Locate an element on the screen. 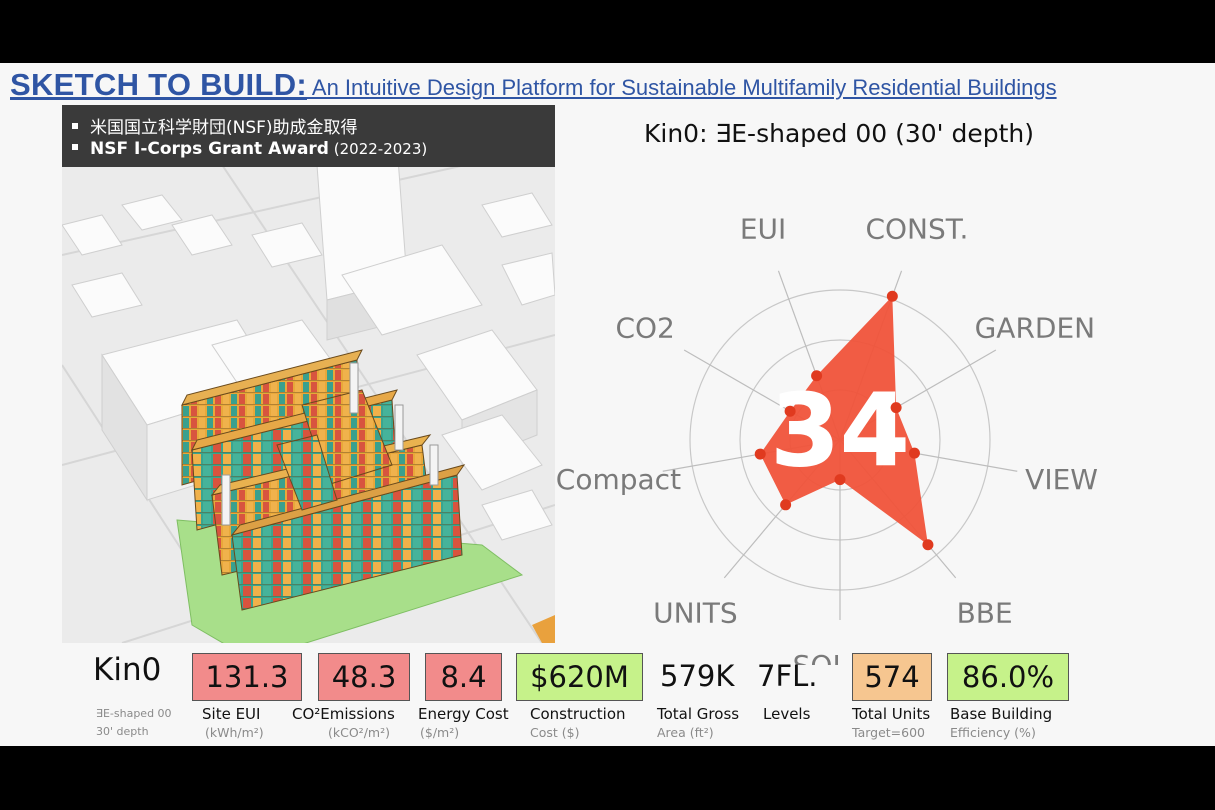  levels-value: 7FL. is located at coordinates (787, 676).